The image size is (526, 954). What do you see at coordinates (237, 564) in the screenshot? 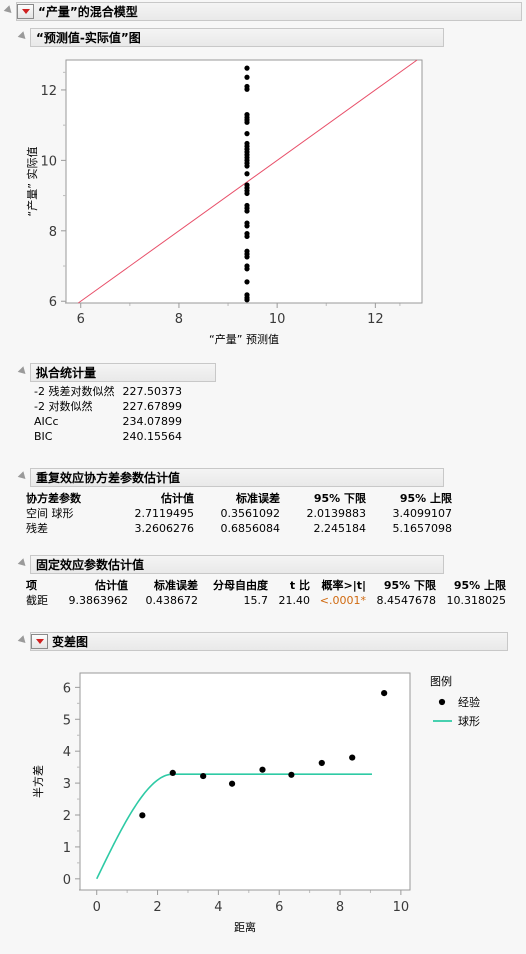
I see `fixed-effects-header-bar: 固定效应参数估计值` at bounding box center [237, 564].